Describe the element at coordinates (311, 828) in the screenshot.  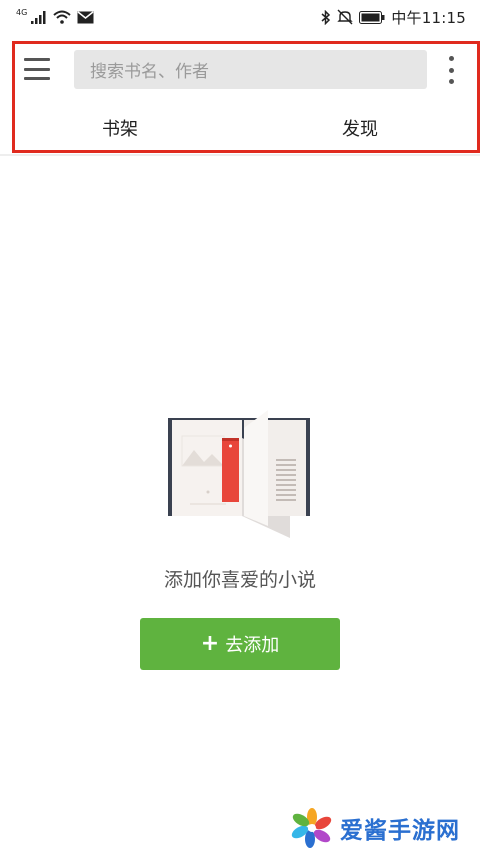
I see `flower-logo-icon` at that location.